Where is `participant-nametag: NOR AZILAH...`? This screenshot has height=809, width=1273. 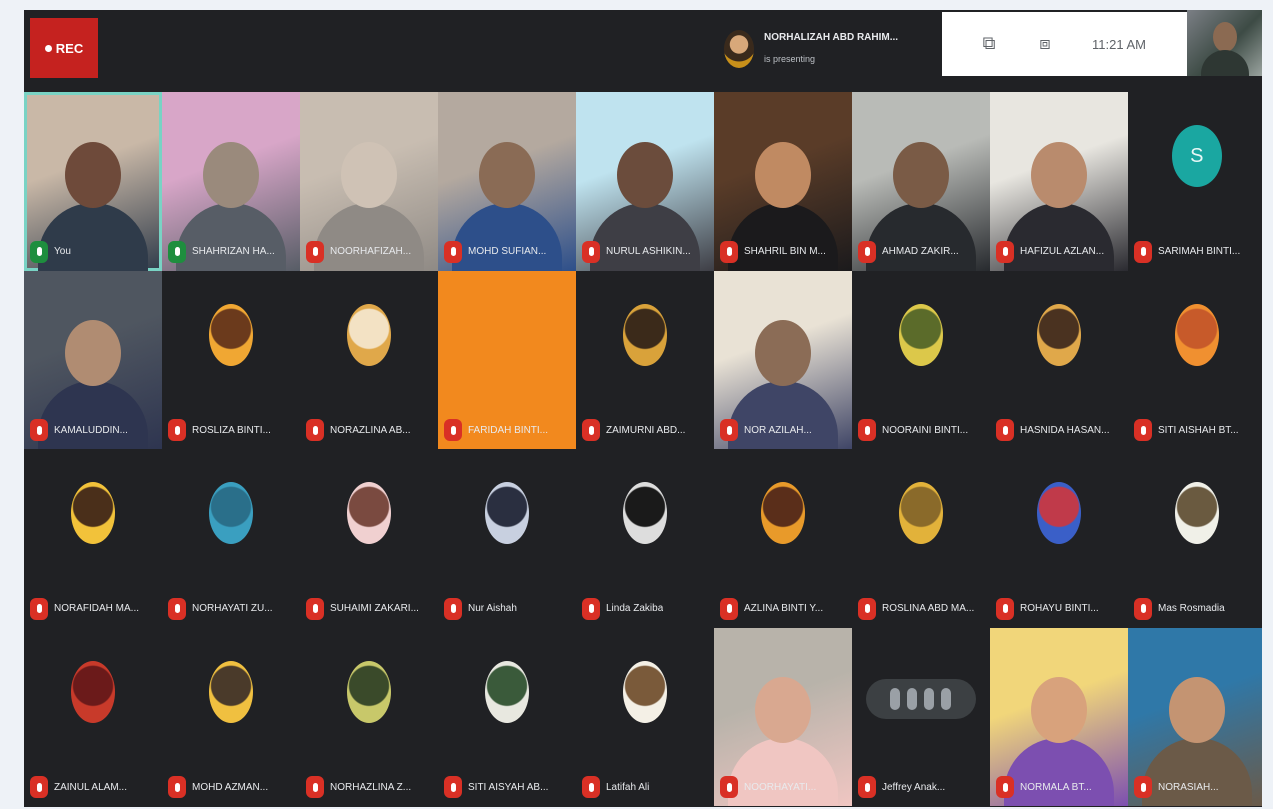 participant-nametag: NOR AZILAH... is located at coordinates (784, 430).